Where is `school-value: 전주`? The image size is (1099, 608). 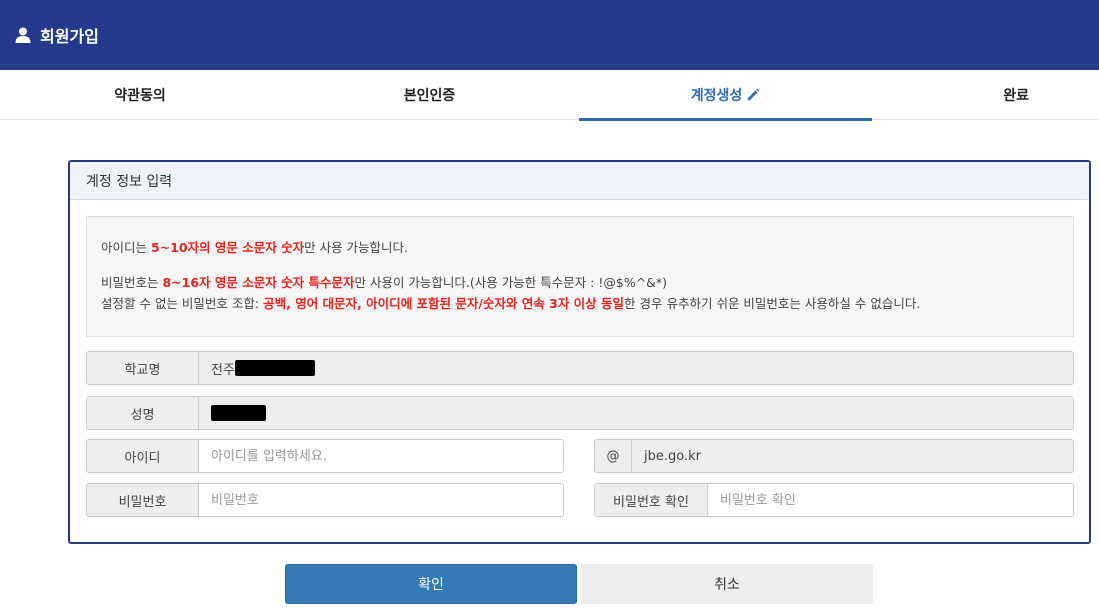
school-value: 전주 is located at coordinates (636, 368).